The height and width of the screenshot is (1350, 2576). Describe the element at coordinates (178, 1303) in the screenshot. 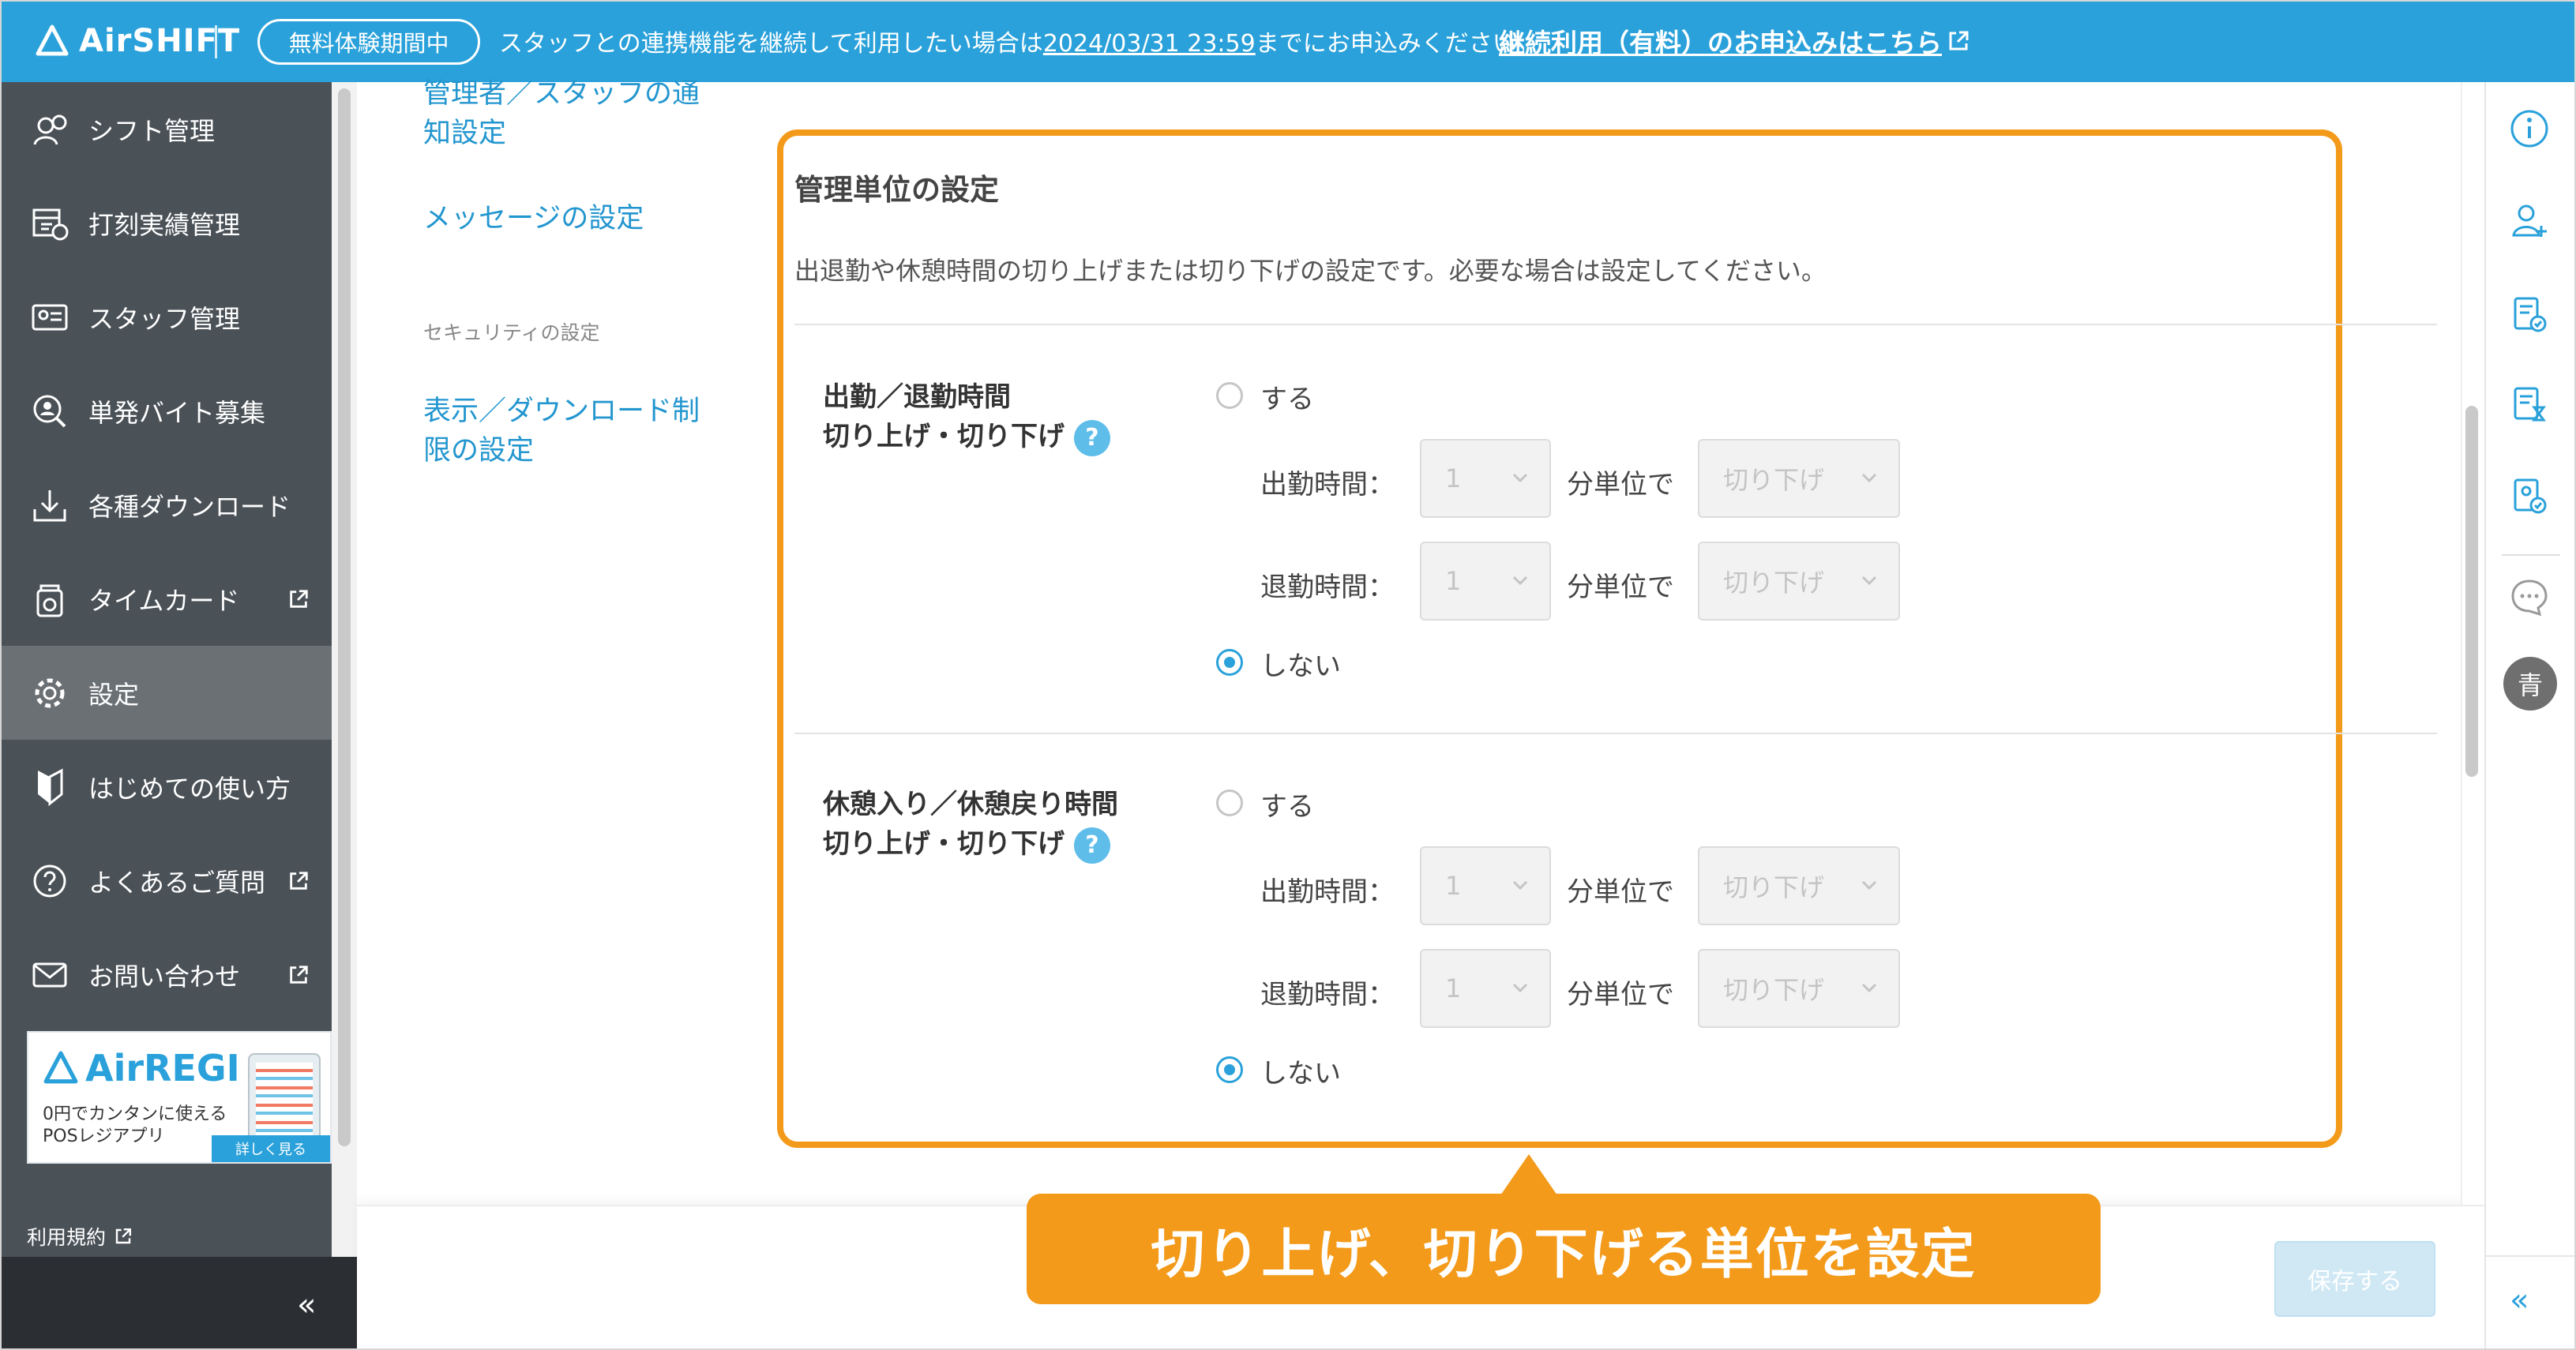

I see `sidebar-collapse-button: «` at that location.